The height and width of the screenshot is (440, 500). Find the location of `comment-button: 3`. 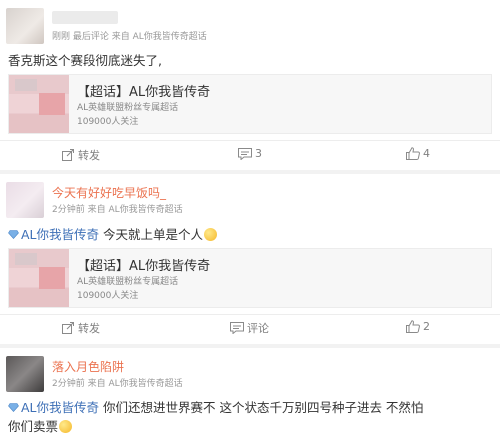

comment-button: 3 is located at coordinates (250, 153).